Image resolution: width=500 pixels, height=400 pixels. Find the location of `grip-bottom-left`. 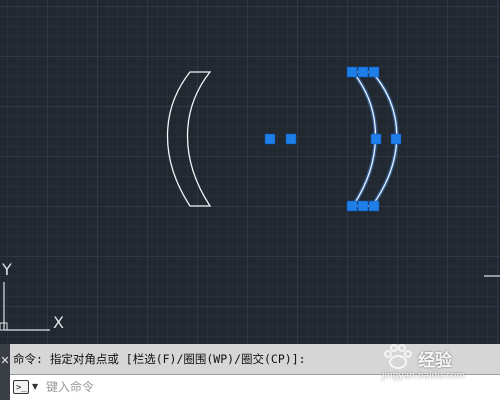

grip-bottom-left is located at coordinates (352, 206).